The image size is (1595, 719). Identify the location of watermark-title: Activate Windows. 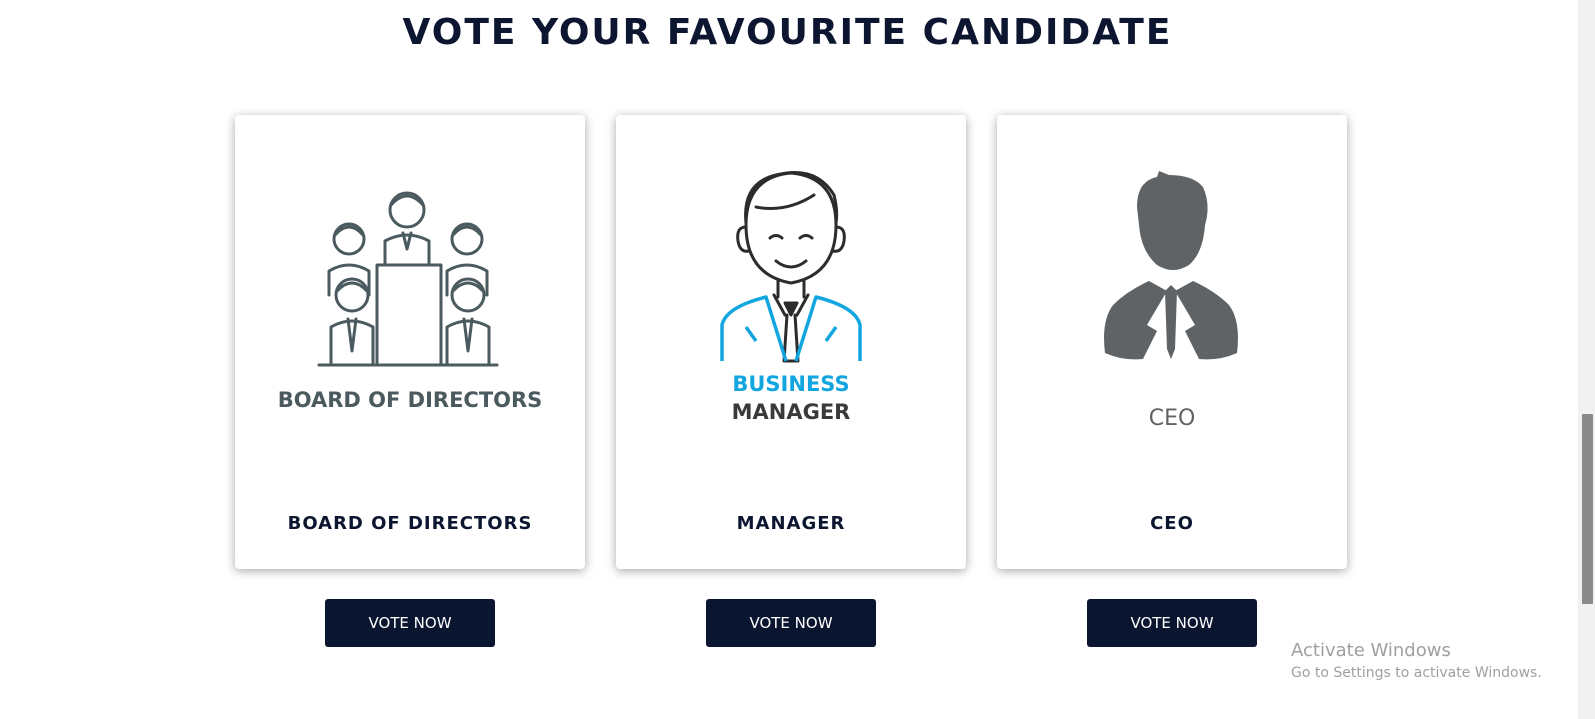
(1371, 650).